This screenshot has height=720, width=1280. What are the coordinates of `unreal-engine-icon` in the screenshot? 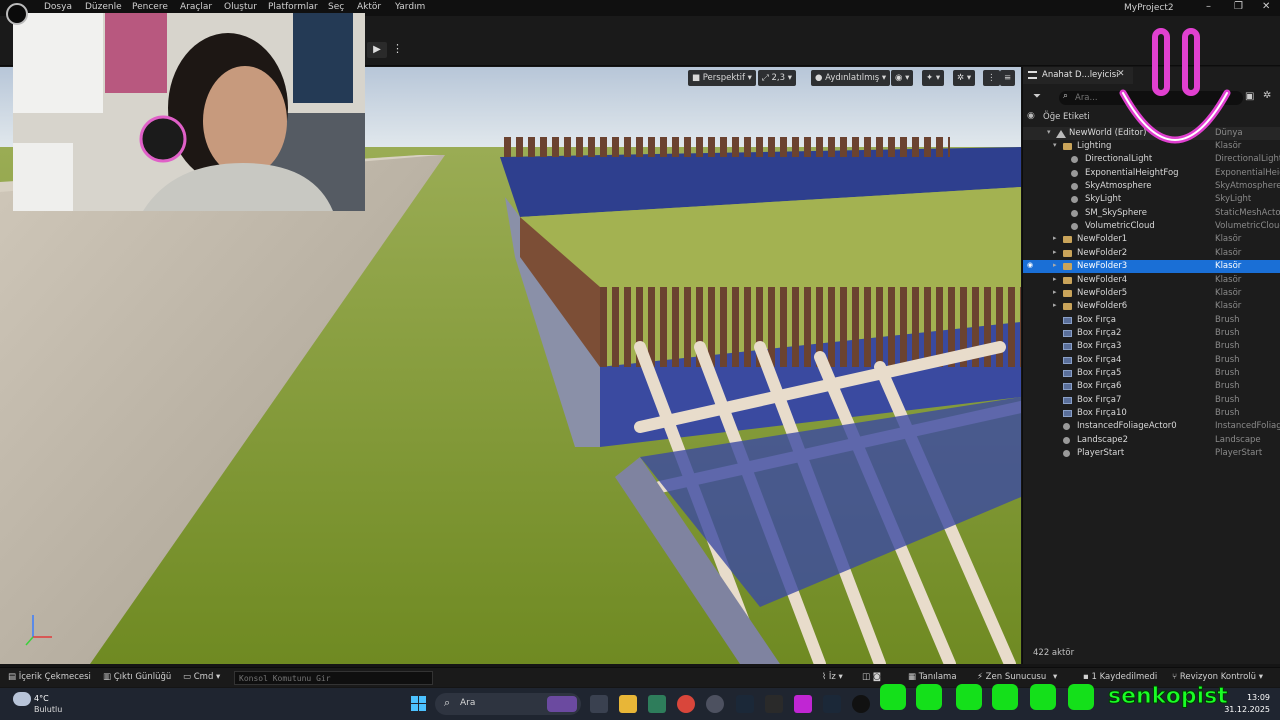 It's located at (861, 704).